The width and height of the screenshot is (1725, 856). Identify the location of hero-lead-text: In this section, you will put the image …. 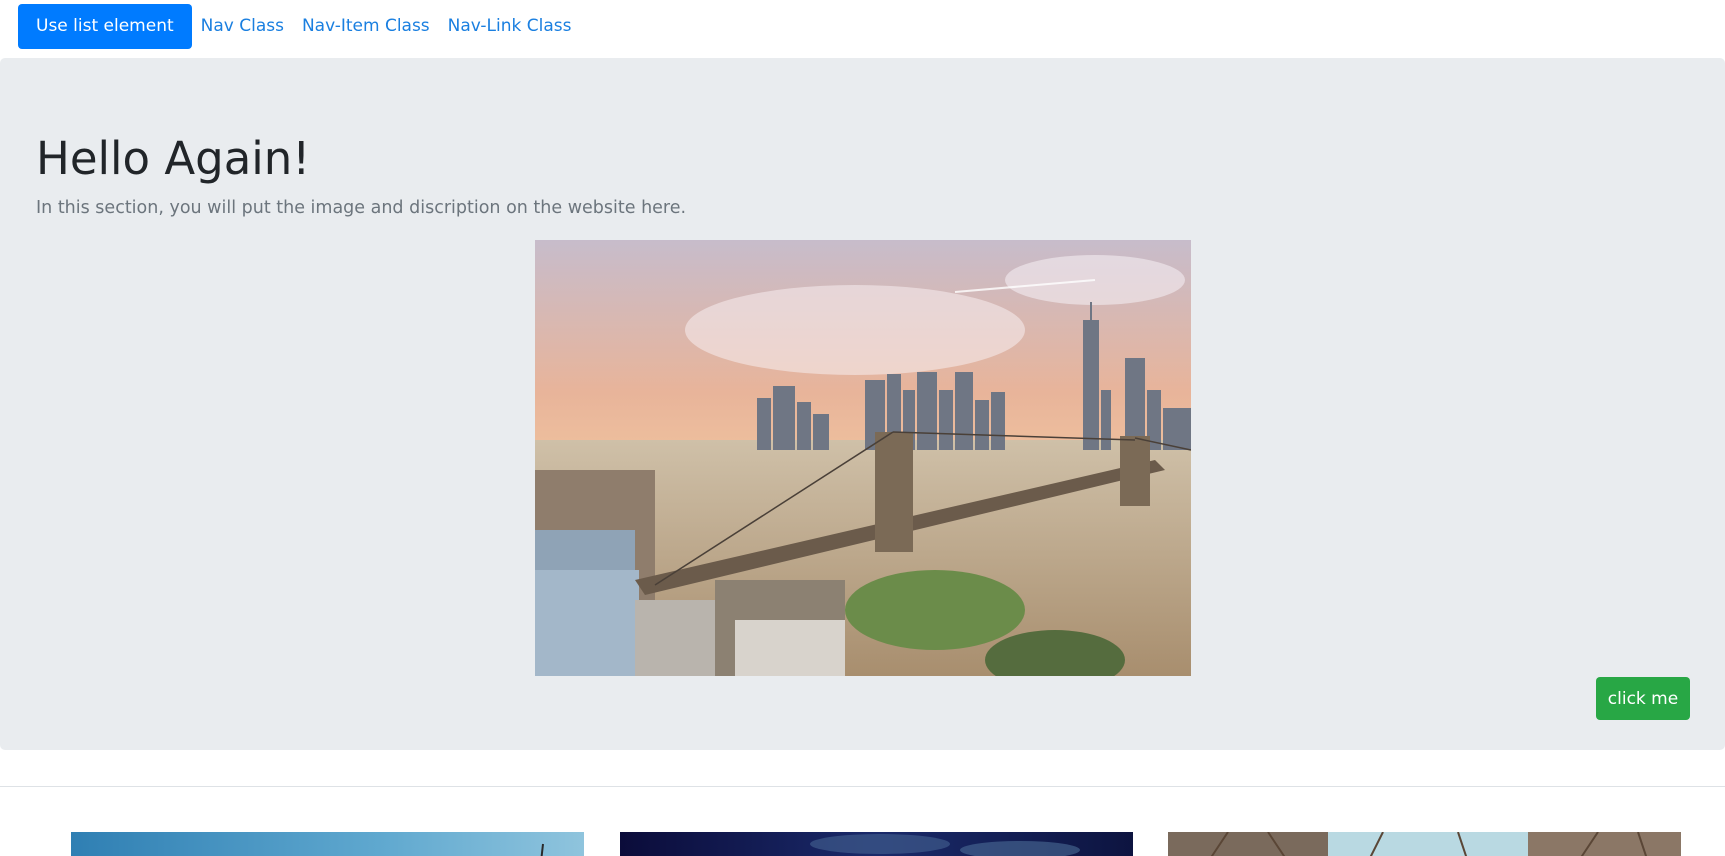
(361, 208).